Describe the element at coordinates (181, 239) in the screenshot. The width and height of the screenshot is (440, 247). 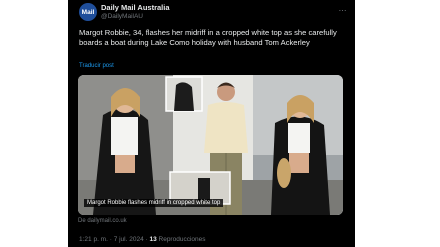
I see `views-label: Reproducciones` at that location.